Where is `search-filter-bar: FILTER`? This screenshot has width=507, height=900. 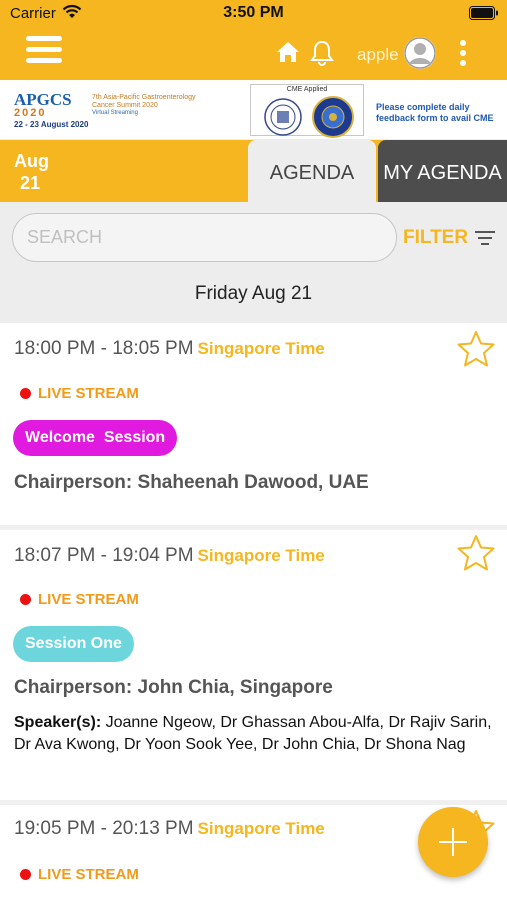 search-filter-bar: FILTER is located at coordinates (253, 235).